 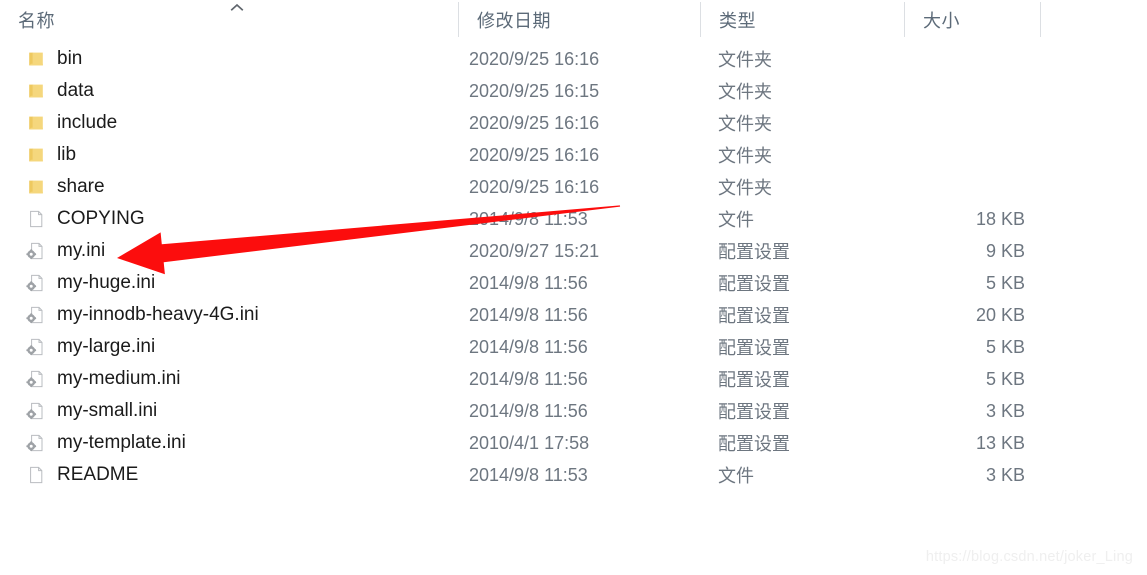 I want to click on file-name-label: my.ini, so click(x=81, y=250).